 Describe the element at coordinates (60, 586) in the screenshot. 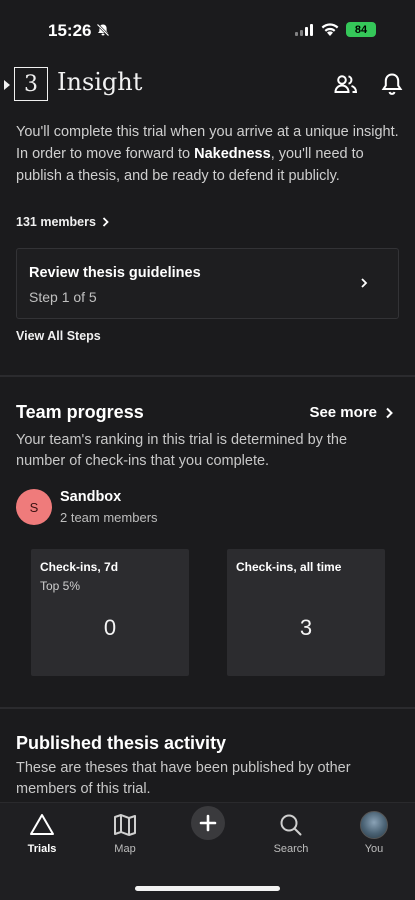

I see `stat-rank: Top 5%` at that location.